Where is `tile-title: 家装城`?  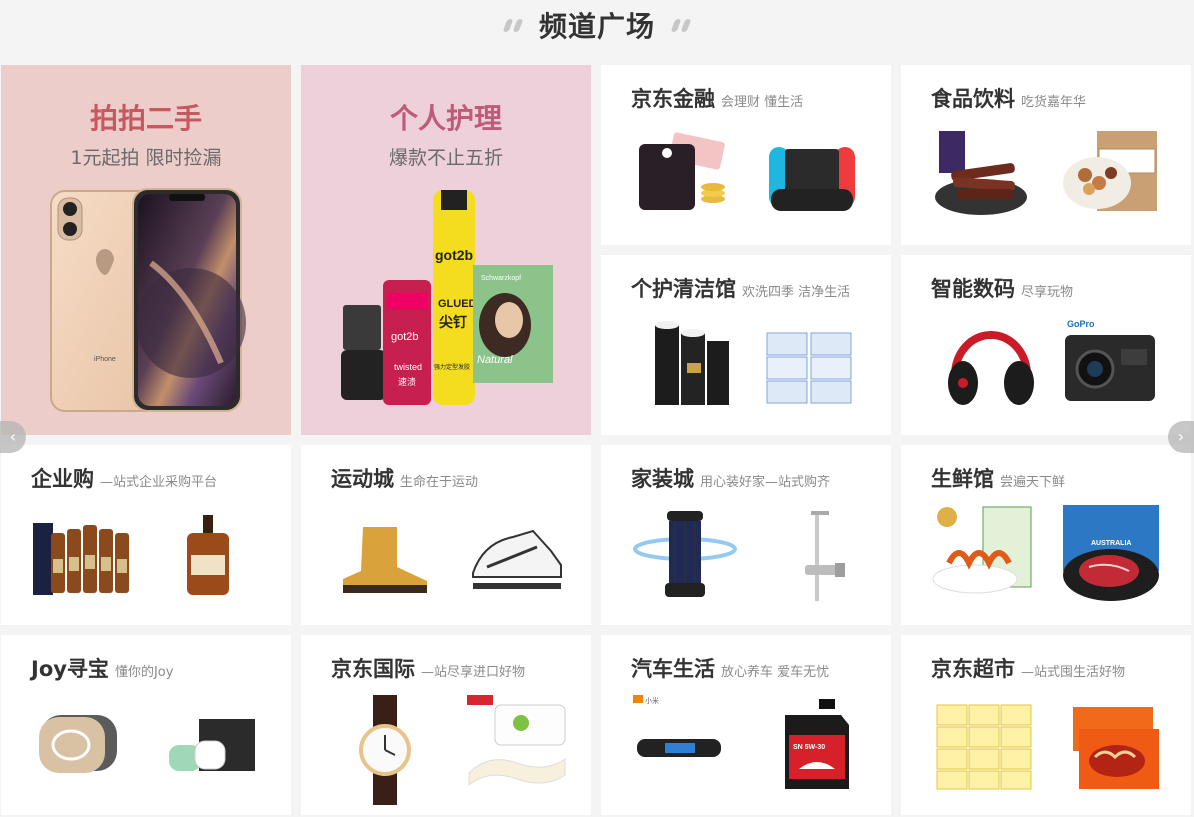 tile-title: 家装城 is located at coordinates (662, 479).